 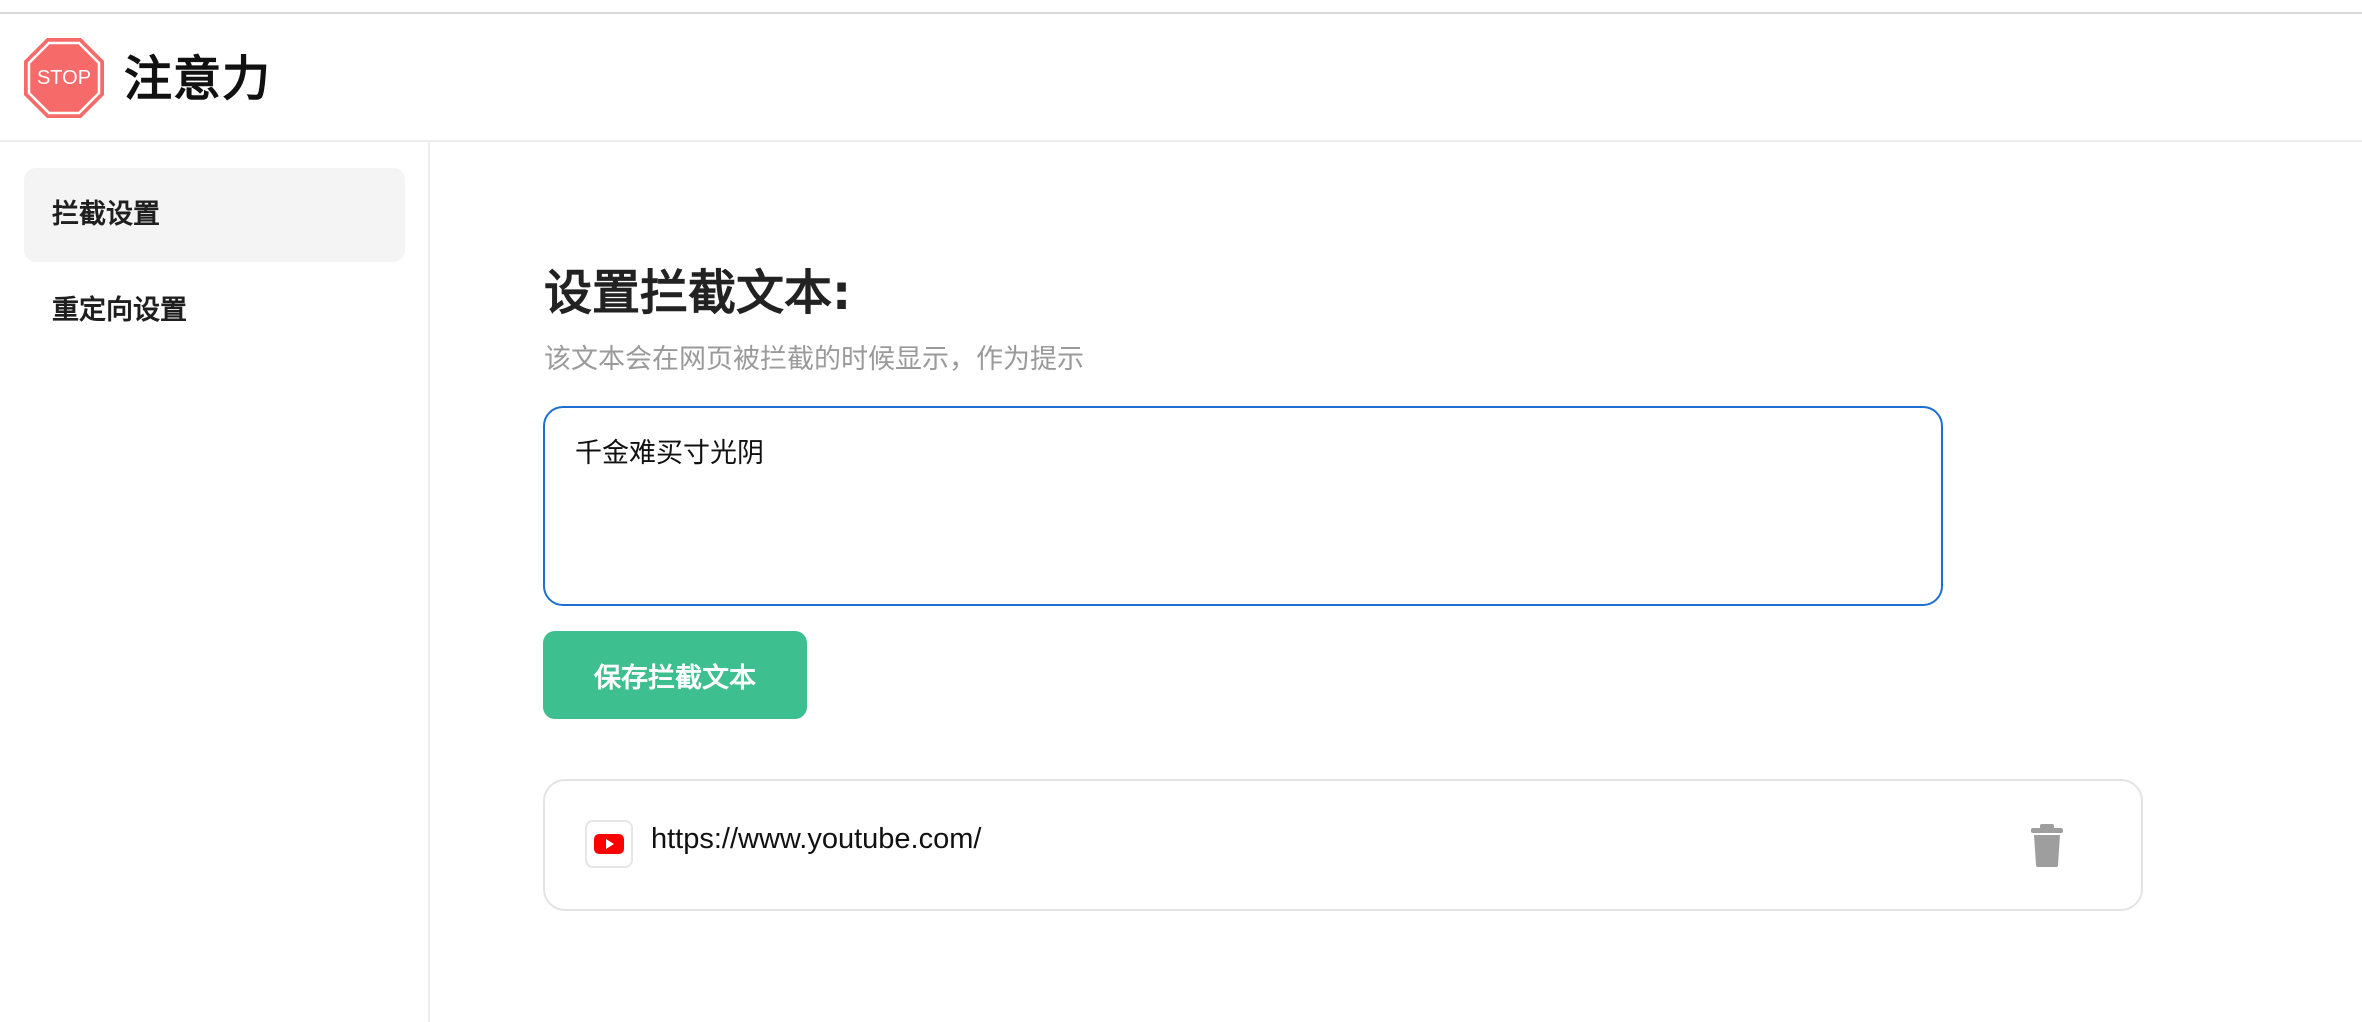 I want to click on site-url: https://www.youtube.com/, so click(x=816, y=839).